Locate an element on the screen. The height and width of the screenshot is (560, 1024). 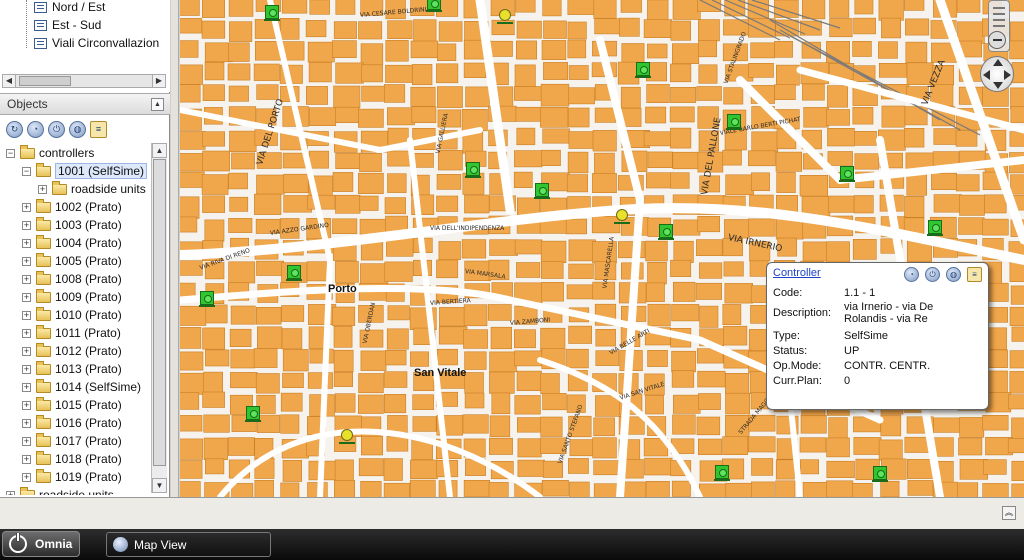
layers-horizontal-scrollbar: ◀ ▶ is located at coordinates (84, 81).